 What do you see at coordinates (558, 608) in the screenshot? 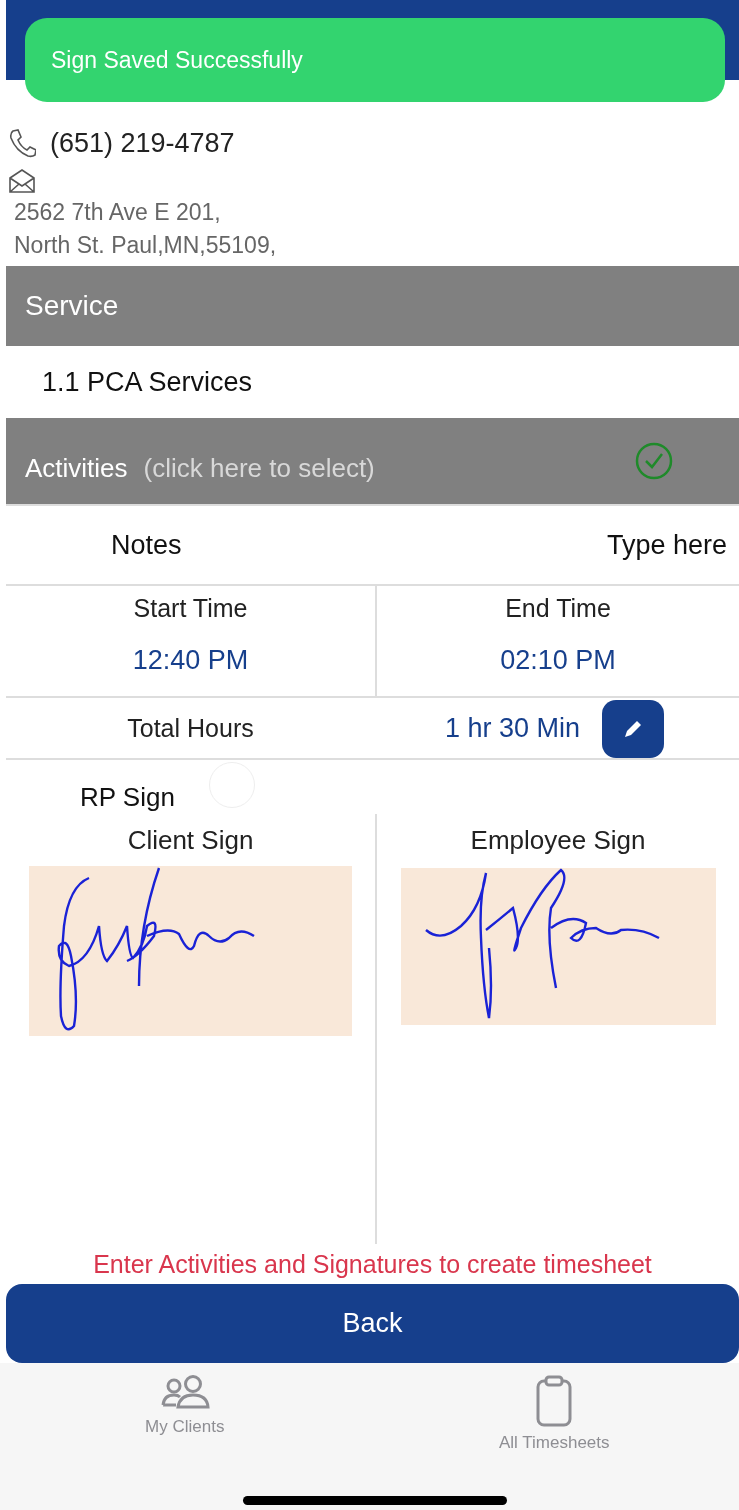
I see `time-label: End Time` at bounding box center [558, 608].